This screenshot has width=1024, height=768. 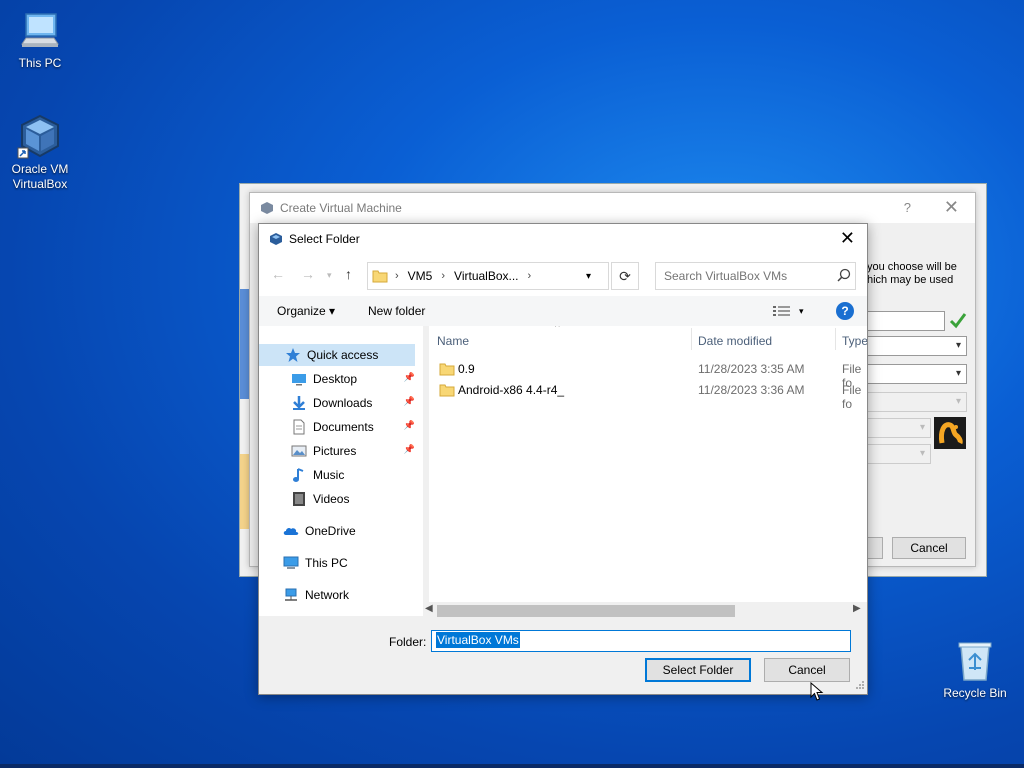 What do you see at coordinates (807, 670) in the screenshot?
I see `cancel-button: Cancel` at bounding box center [807, 670].